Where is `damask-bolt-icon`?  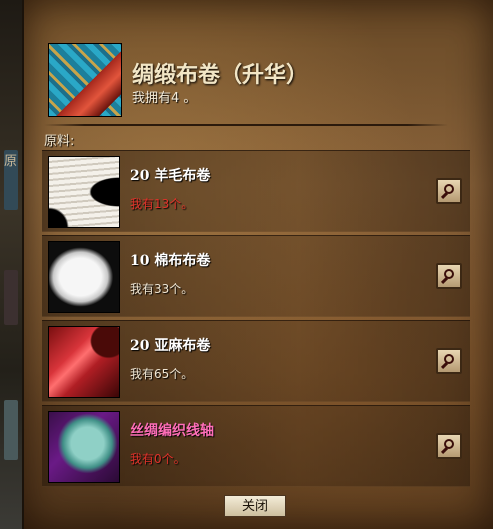 damask-bolt-icon is located at coordinates (85, 80).